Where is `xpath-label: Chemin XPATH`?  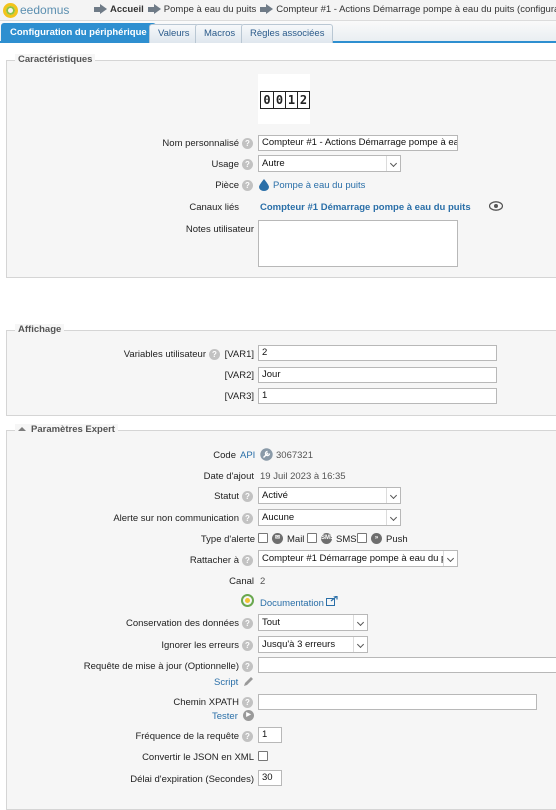
xpath-label: Chemin XPATH is located at coordinates (206, 702).